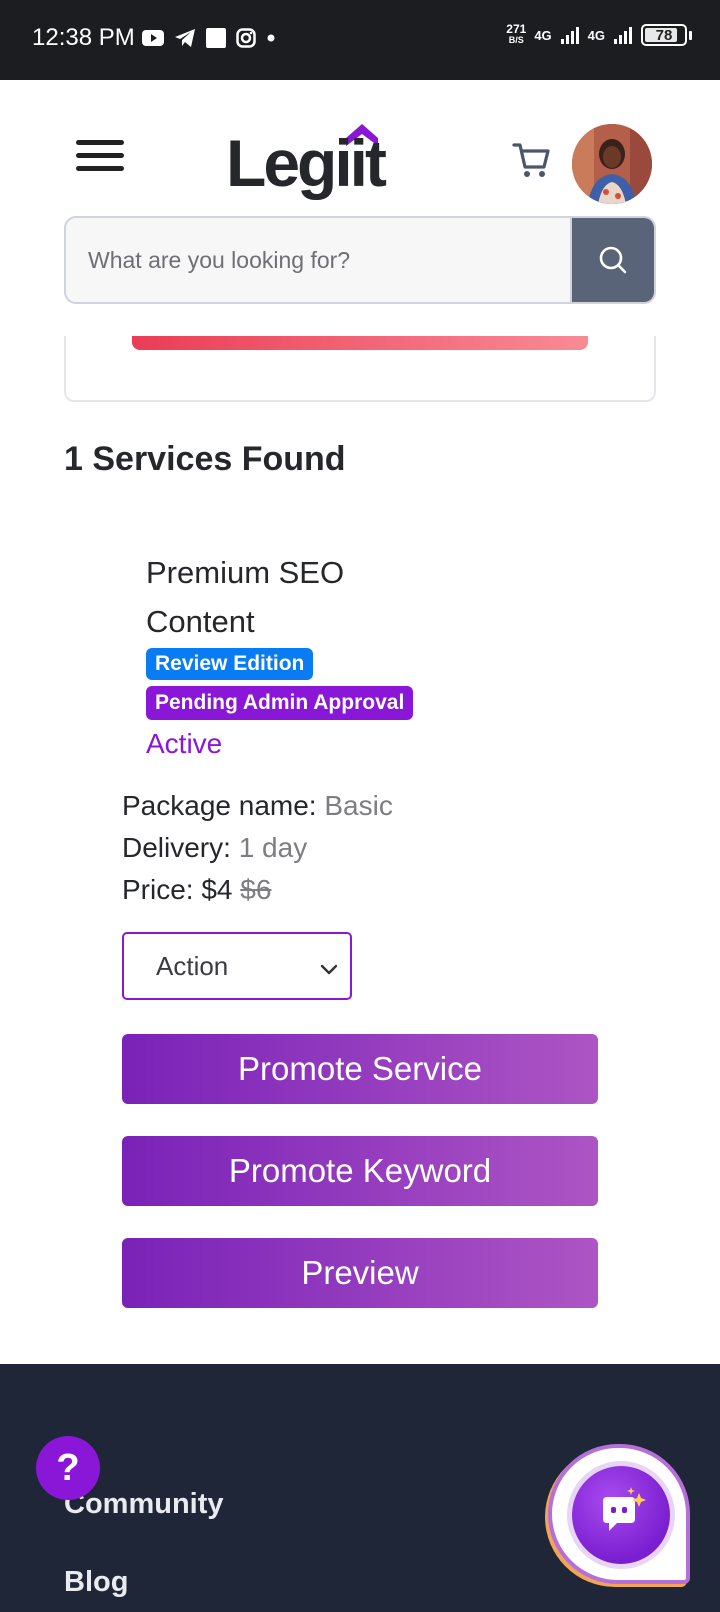 The image size is (720, 1612). I want to click on package-info: Package name: Basic, so click(257, 806).